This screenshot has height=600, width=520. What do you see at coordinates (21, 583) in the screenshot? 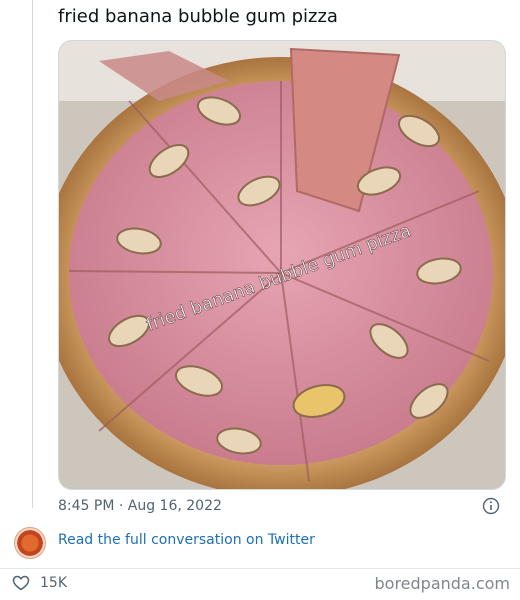
I see `heart-icon` at bounding box center [21, 583].